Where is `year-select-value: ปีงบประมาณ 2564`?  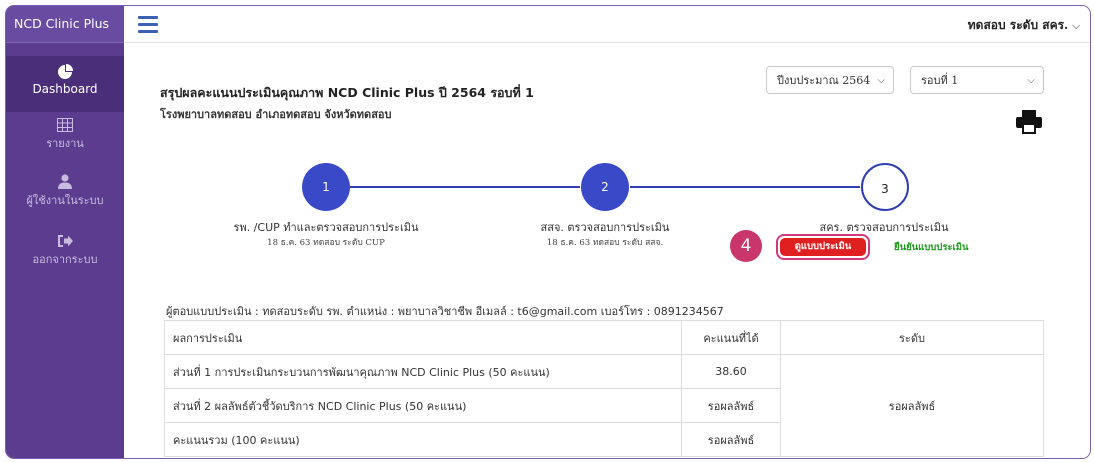 year-select-value: ปีงบประมาณ 2564 is located at coordinates (824, 80).